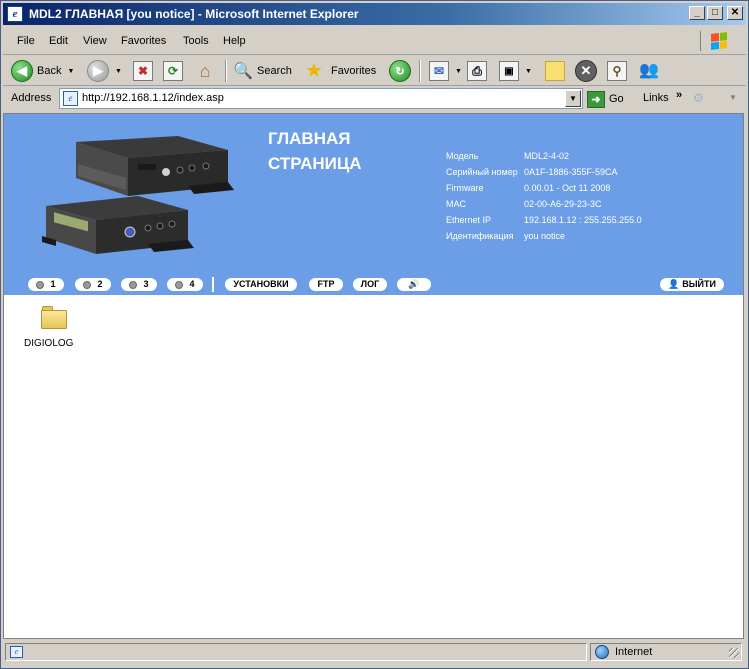 The image size is (749, 669). I want to click on info-row-identification: Идентификация you notice, so click(544, 236).